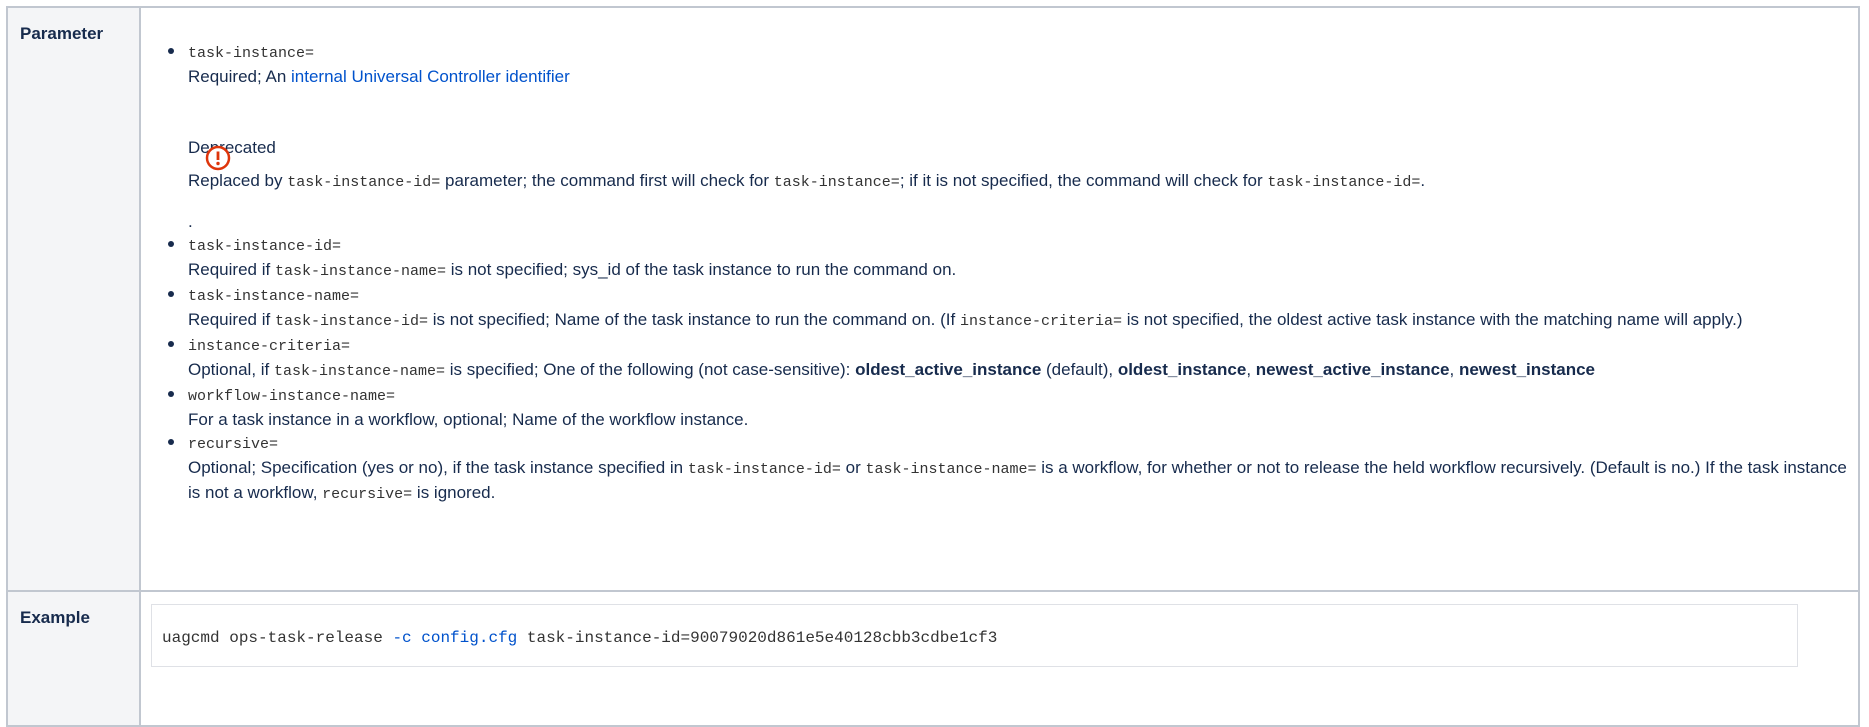 This screenshot has height=727, width=1869. Describe the element at coordinates (417, 638) in the screenshot. I see `command-space` at that location.